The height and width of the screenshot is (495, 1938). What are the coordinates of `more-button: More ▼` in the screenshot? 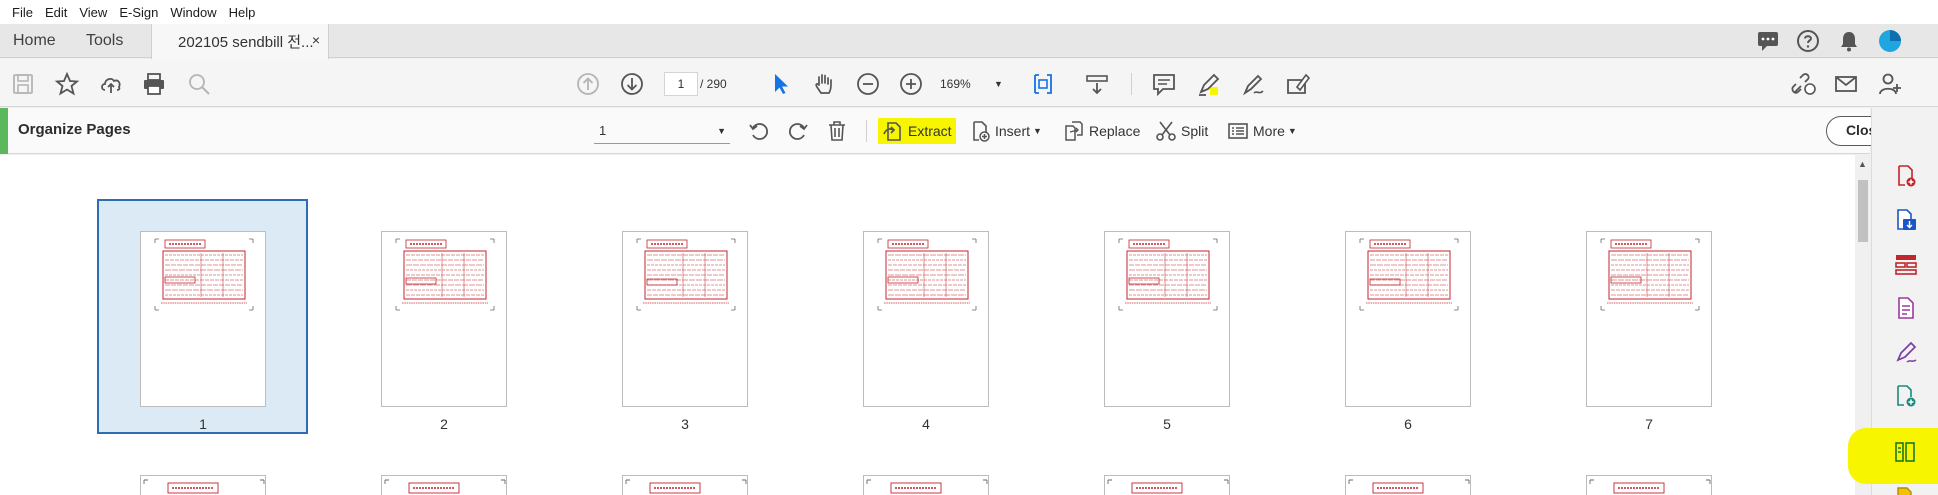 It's located at (1262, 131).